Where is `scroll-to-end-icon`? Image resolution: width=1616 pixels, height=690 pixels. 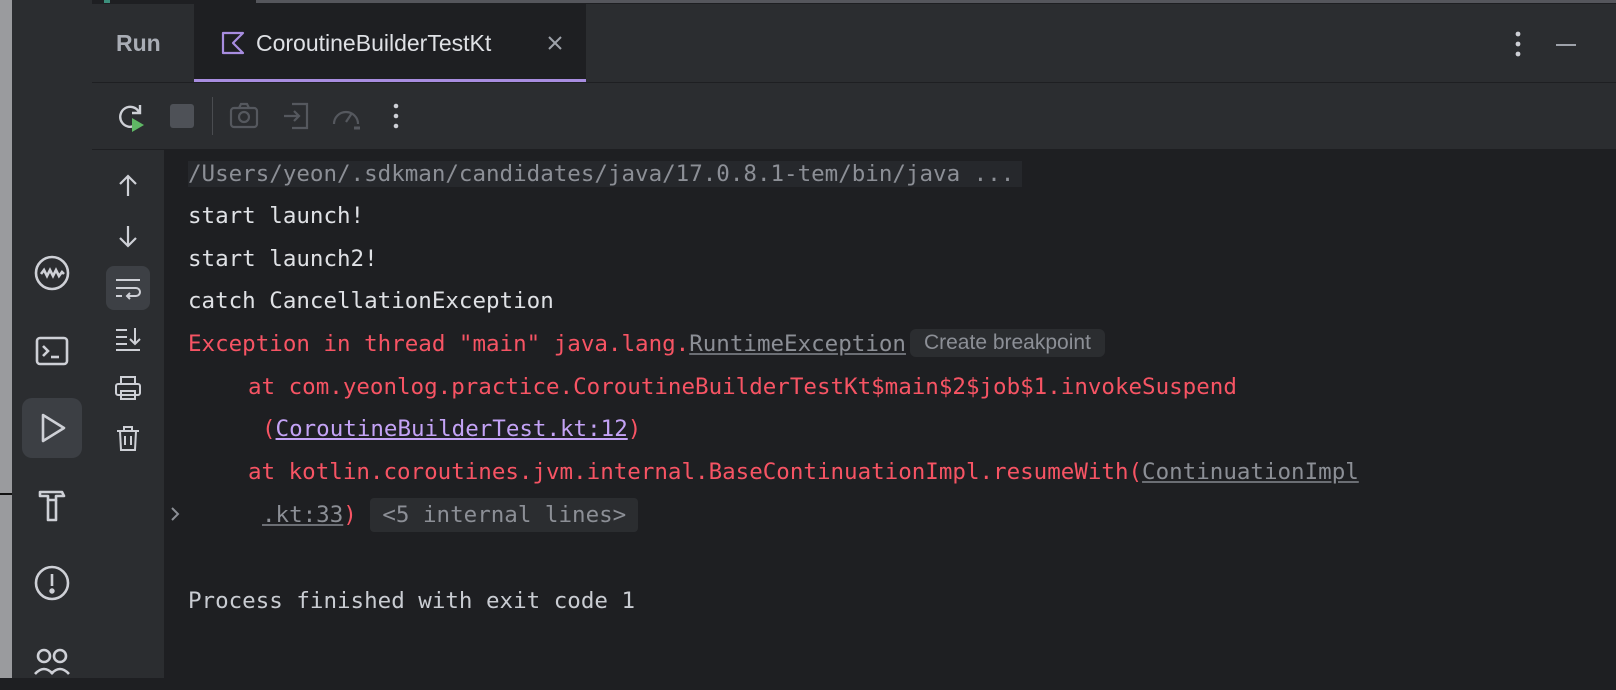
scroll-to-end-icon is located at coordinates (128, 338).